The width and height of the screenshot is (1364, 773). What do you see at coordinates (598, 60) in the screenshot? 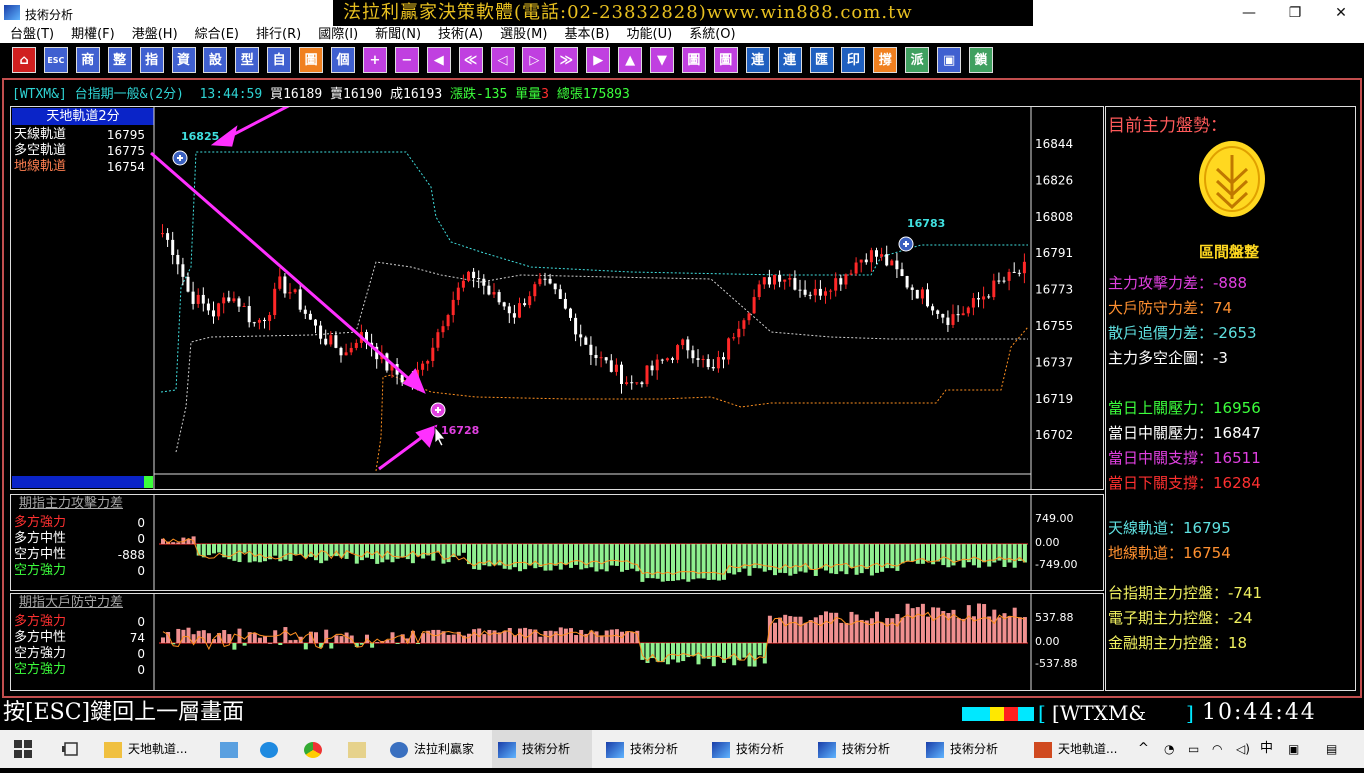
I see `toolbar-button: ▶` at bounding box center [598, 60].